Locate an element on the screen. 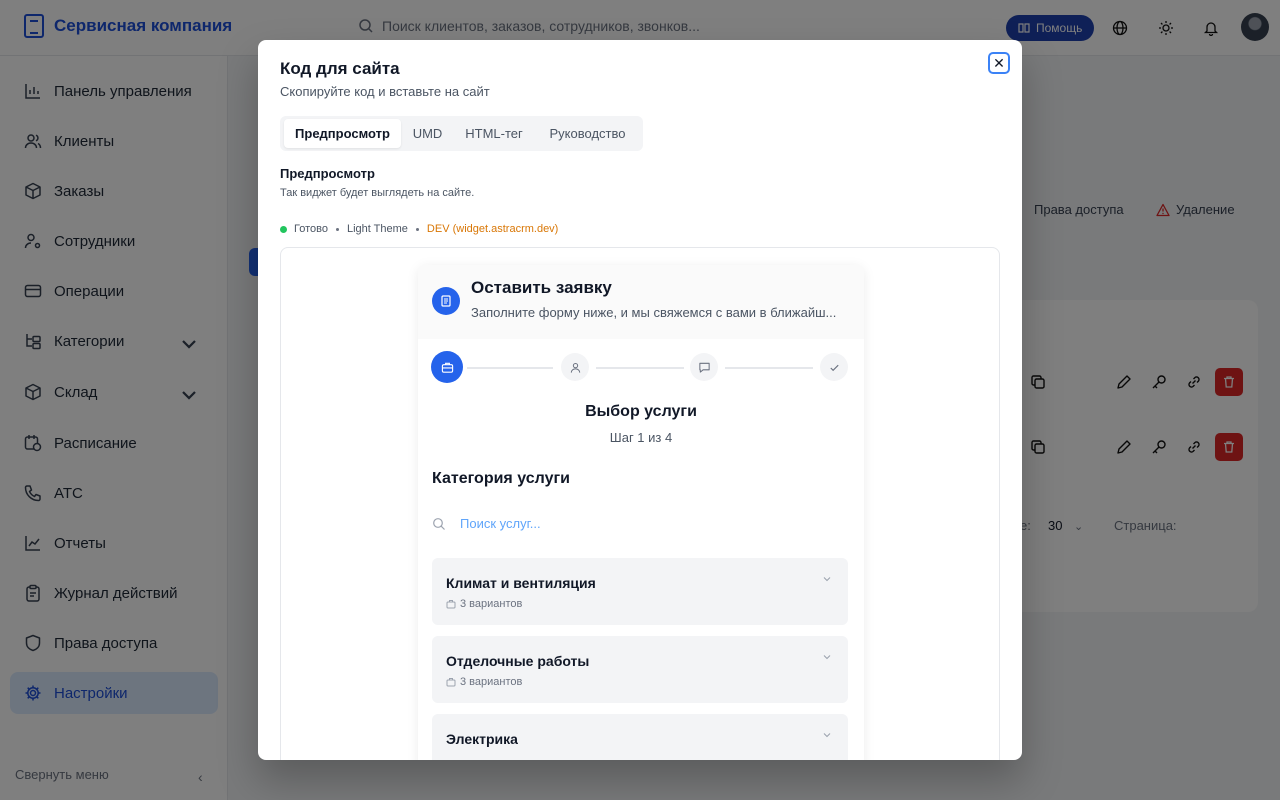  step-contact is located at coordinates (575, 367).